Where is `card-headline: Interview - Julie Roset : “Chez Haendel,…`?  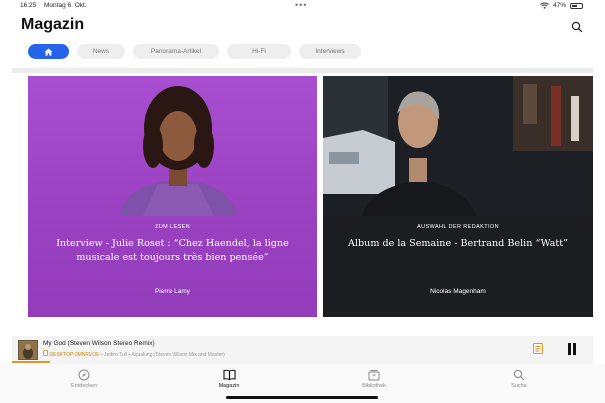 card-headline: Interview - Julie Roset : “Chez Haendel,… is located at coordinates (172, 250).